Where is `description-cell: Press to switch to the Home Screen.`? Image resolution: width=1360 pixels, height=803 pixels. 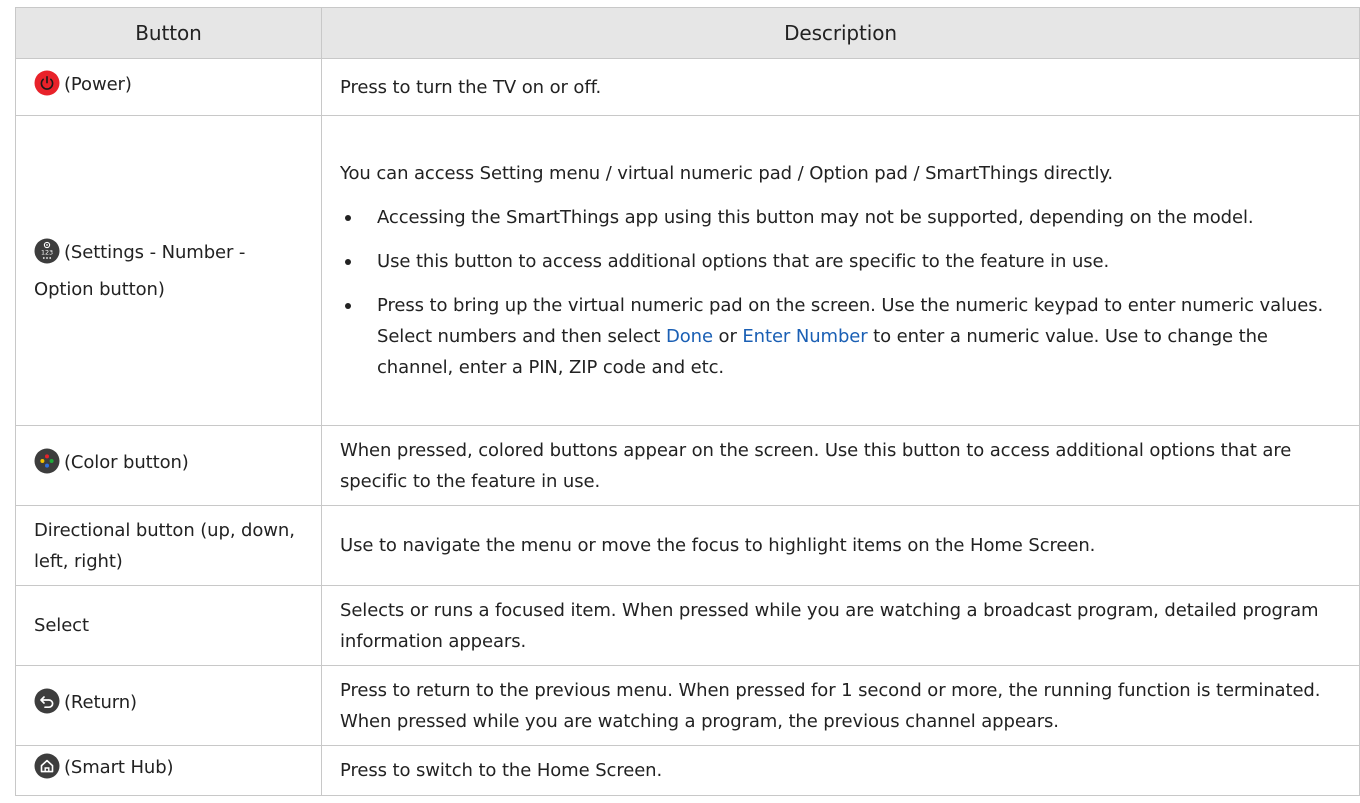
description-cell: Press to switch to the Home Screen. is located at coordinates (840, 770).